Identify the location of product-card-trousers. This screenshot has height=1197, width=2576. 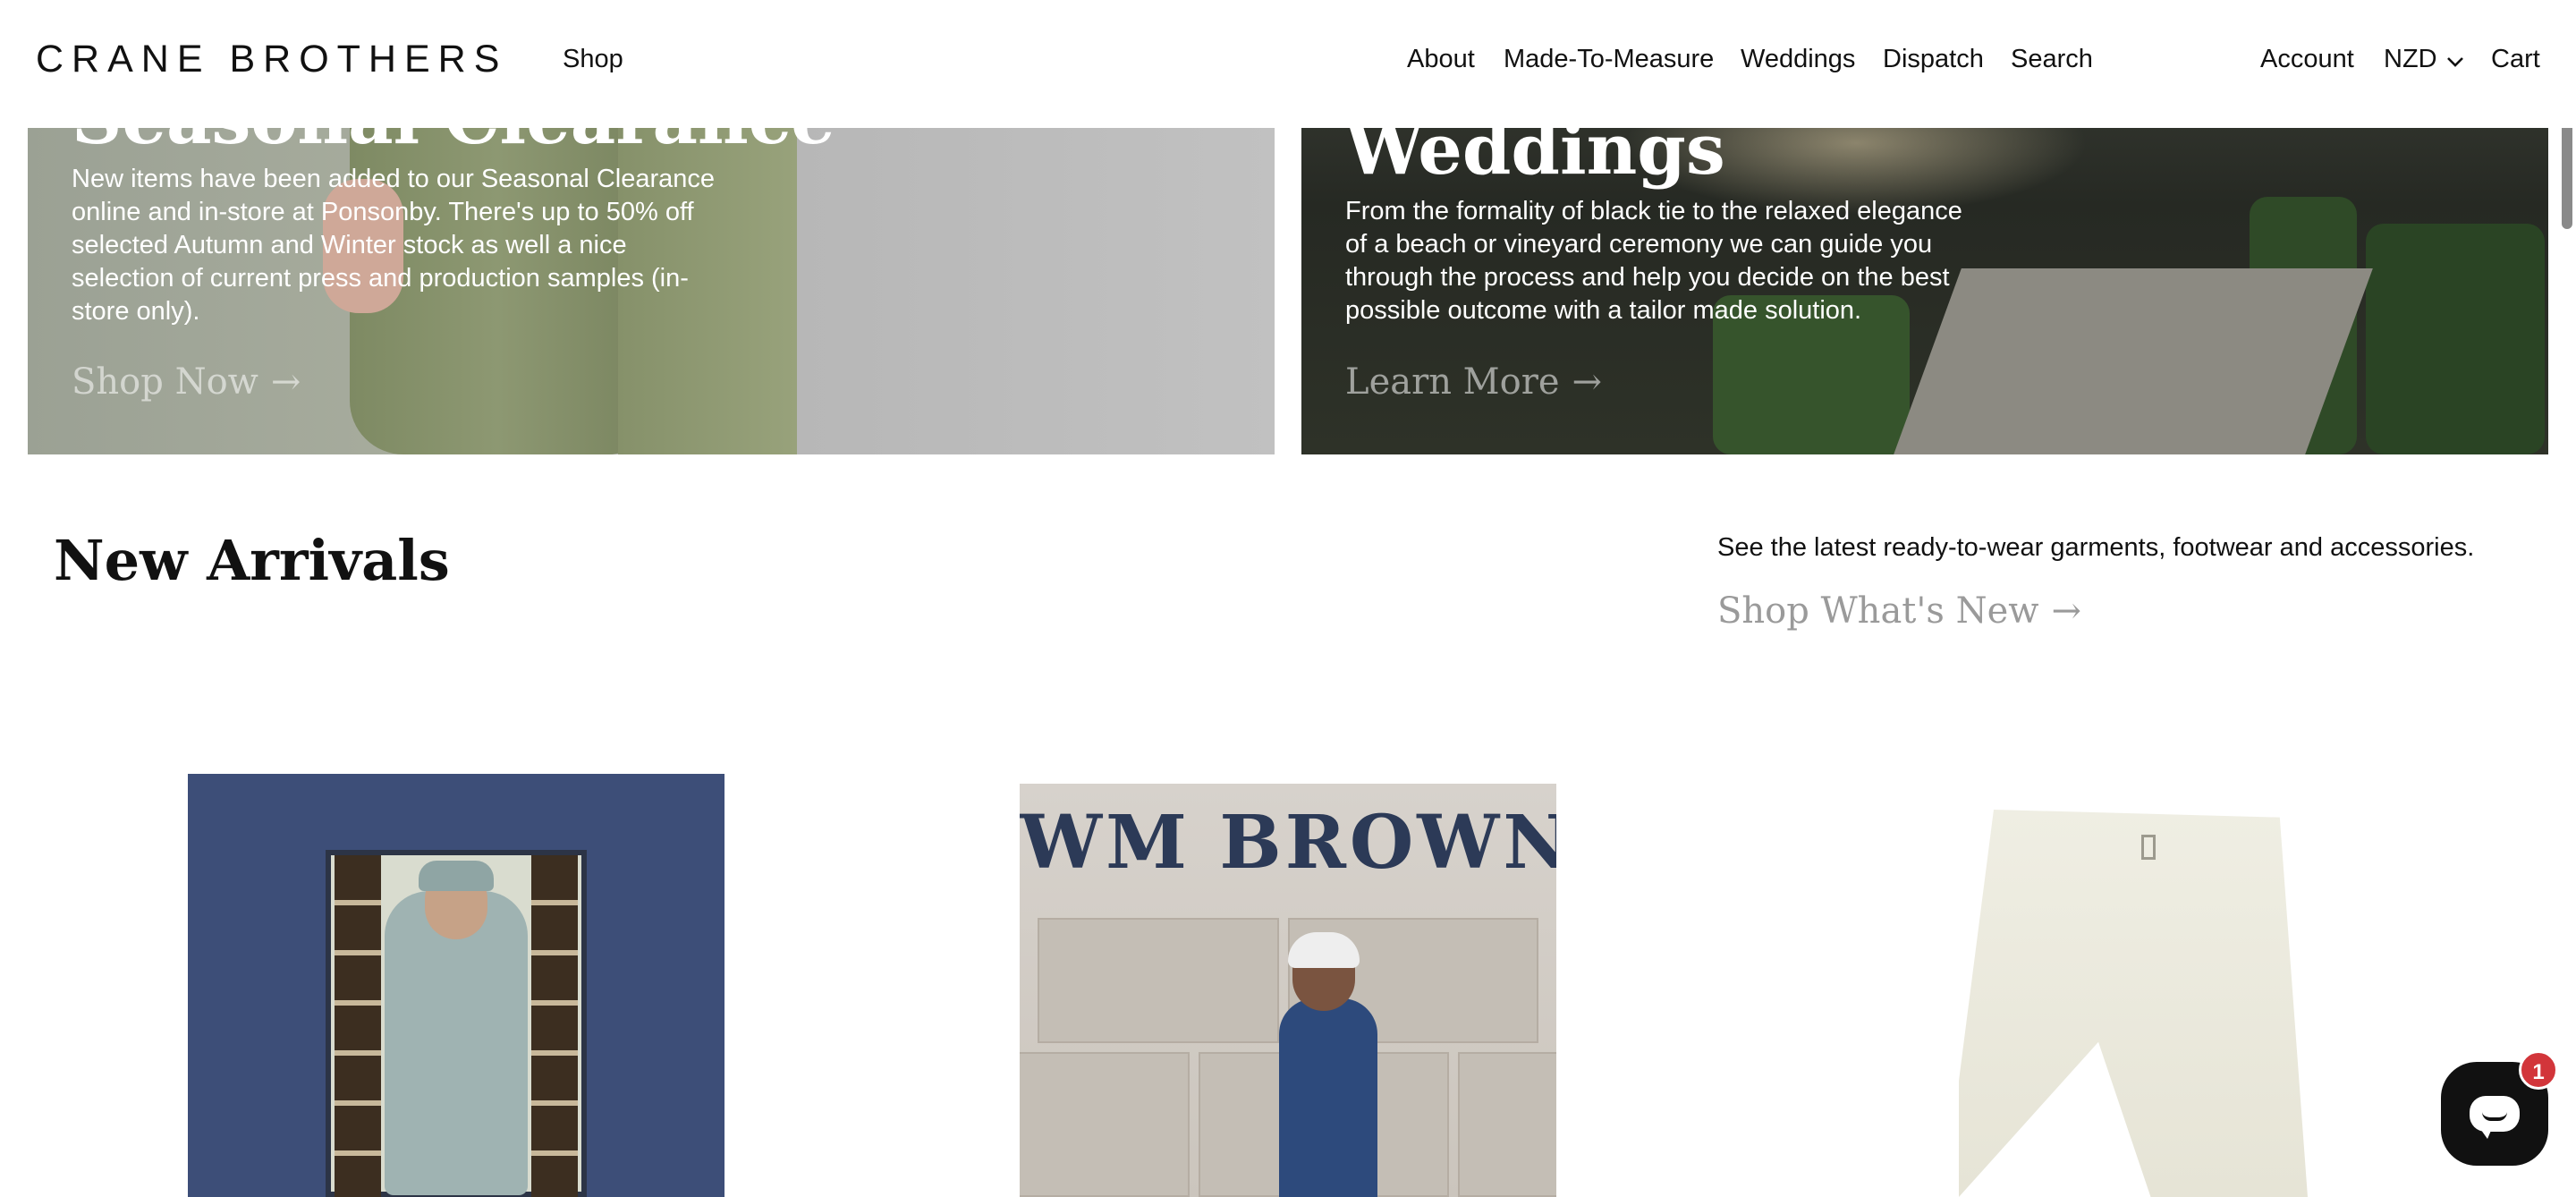
(2106, 1003).